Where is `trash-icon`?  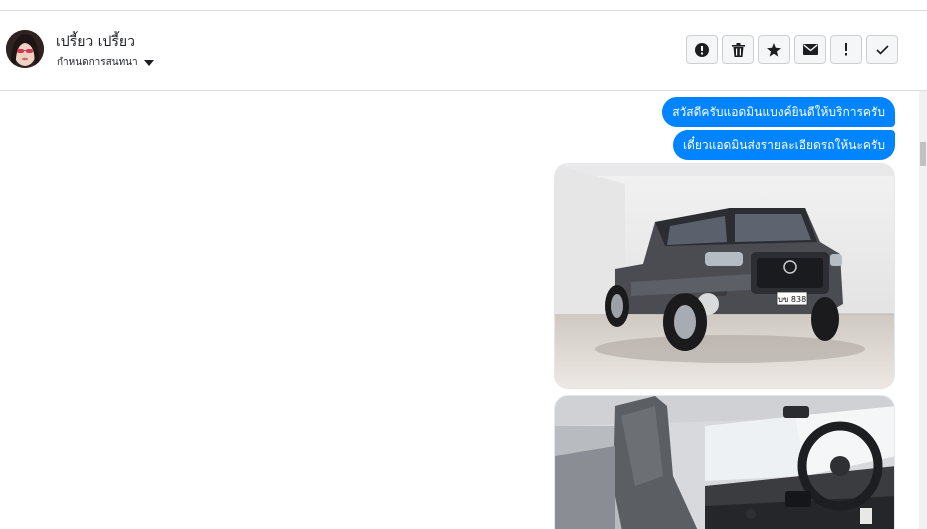
trash-icon is located at coordinates (738, 49).